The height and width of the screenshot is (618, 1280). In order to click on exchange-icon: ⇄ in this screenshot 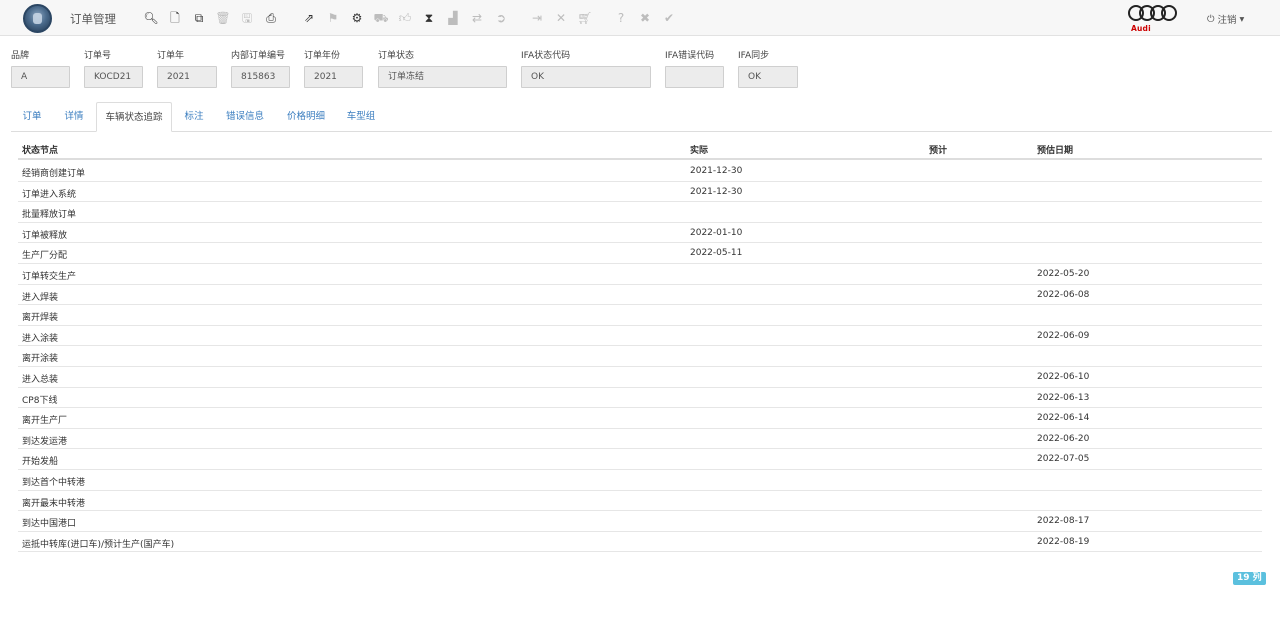, I will do `click(477, 18)`.